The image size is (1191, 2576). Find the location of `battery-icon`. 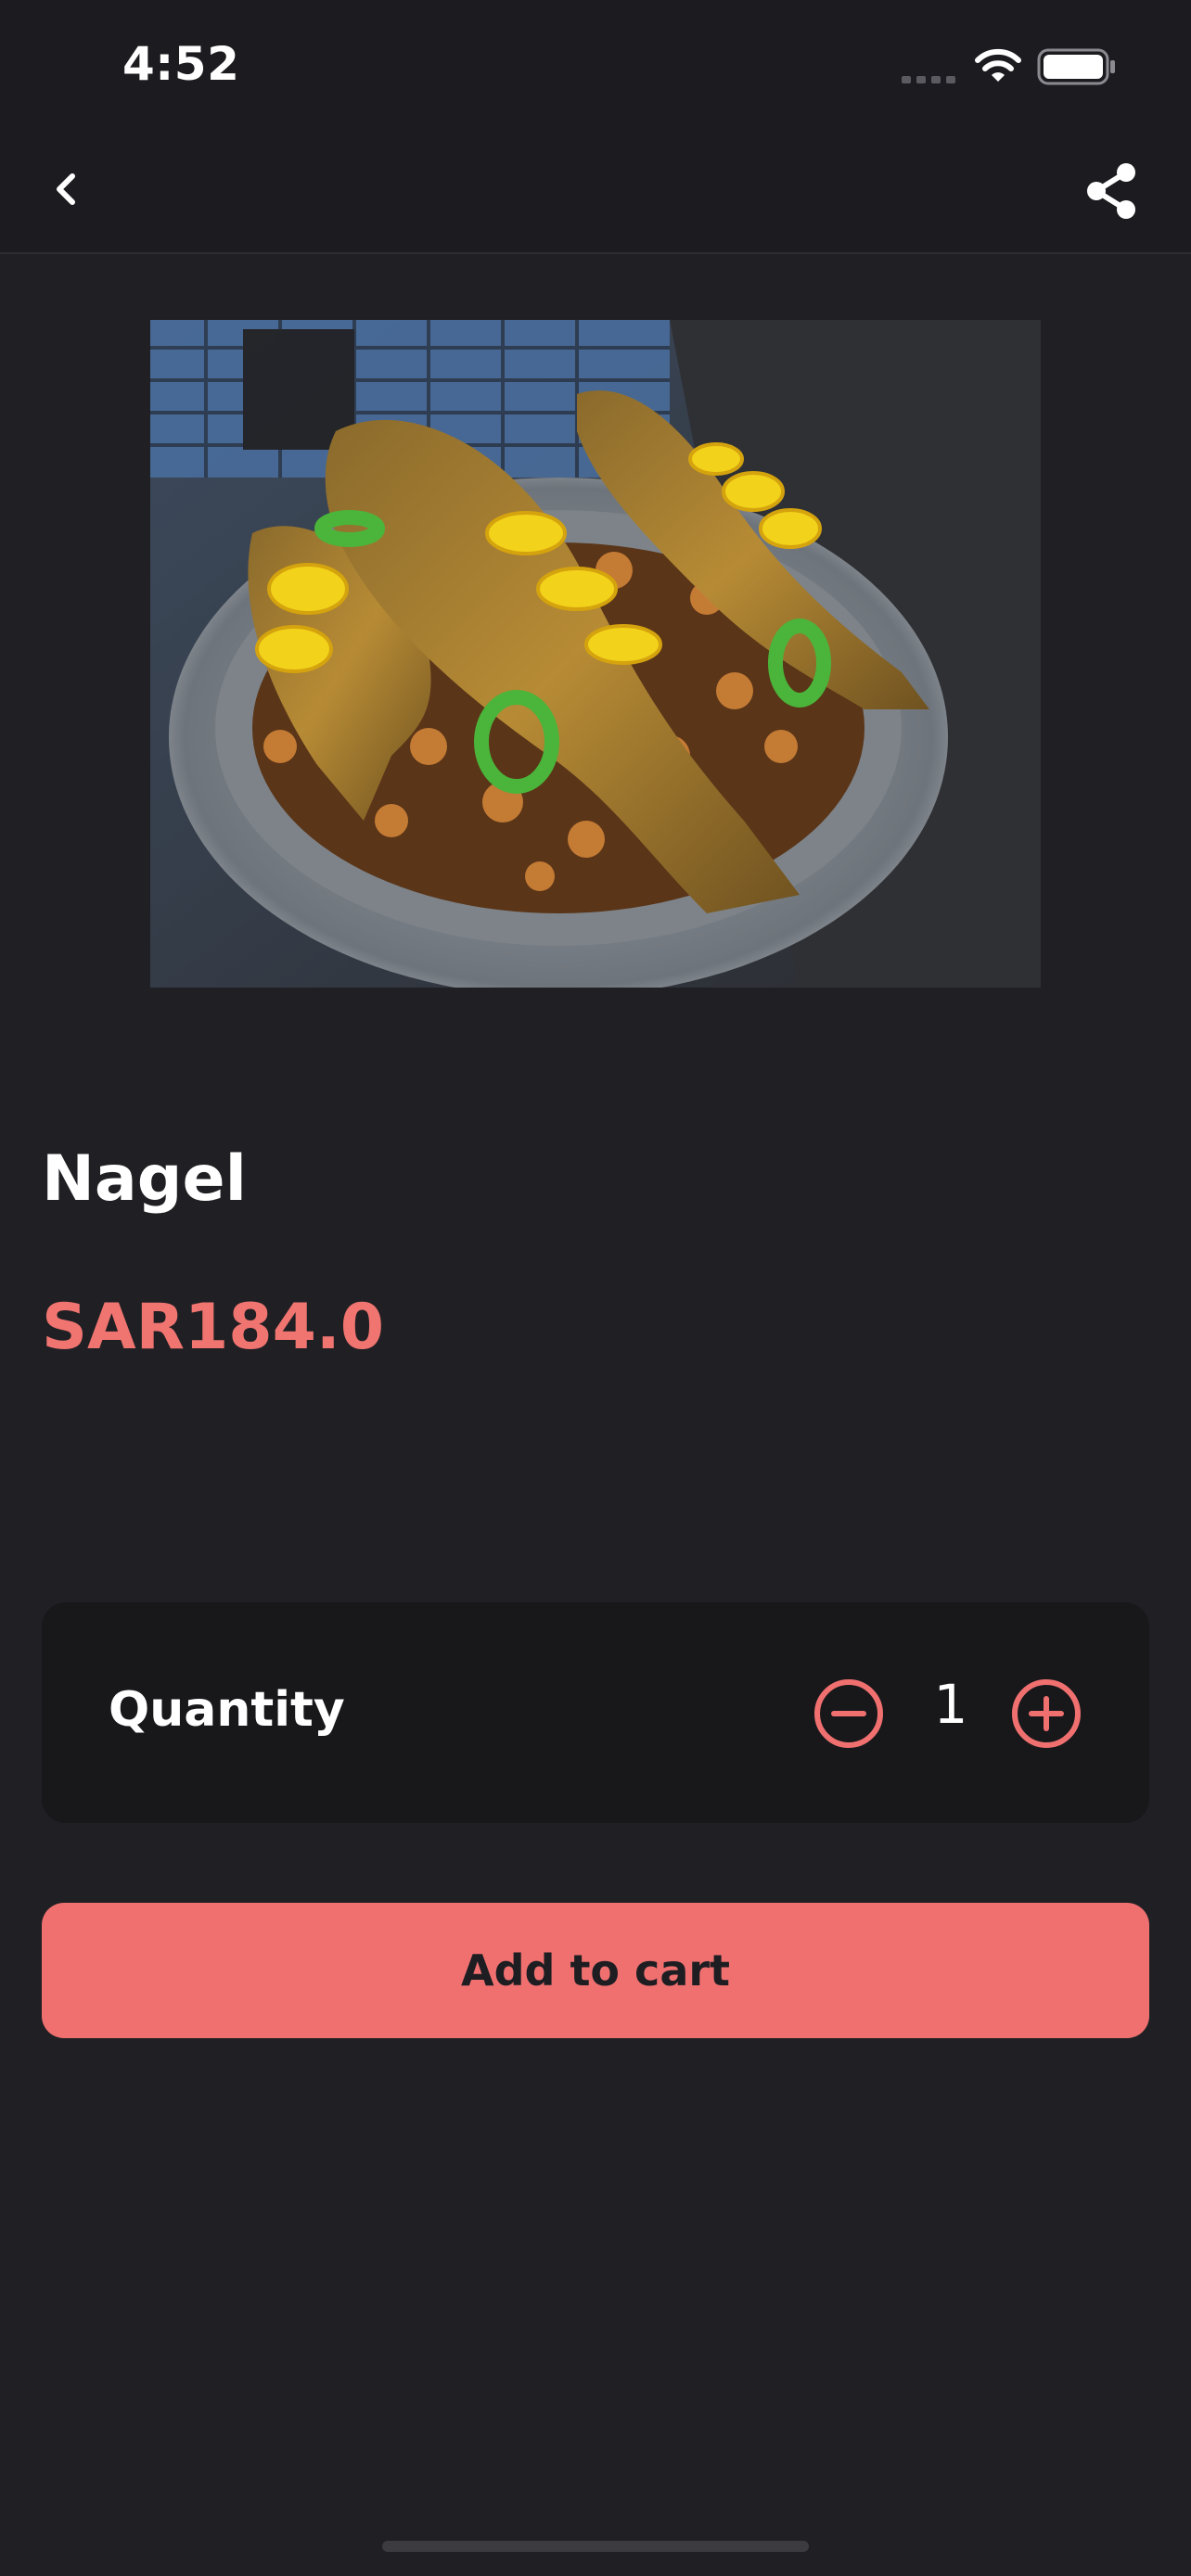

battery-icon is located at coordinates (1076, 66).